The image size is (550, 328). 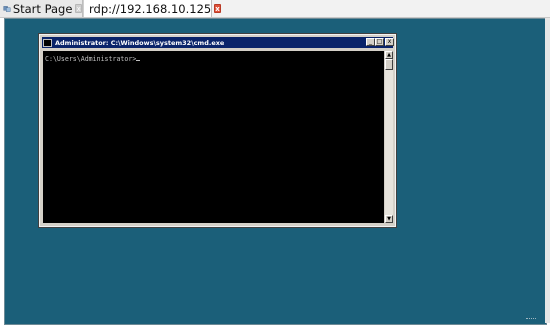 I want to click on tab-rdp-session: rdp://192.168.10.125 x, so click(x=152, y=8).